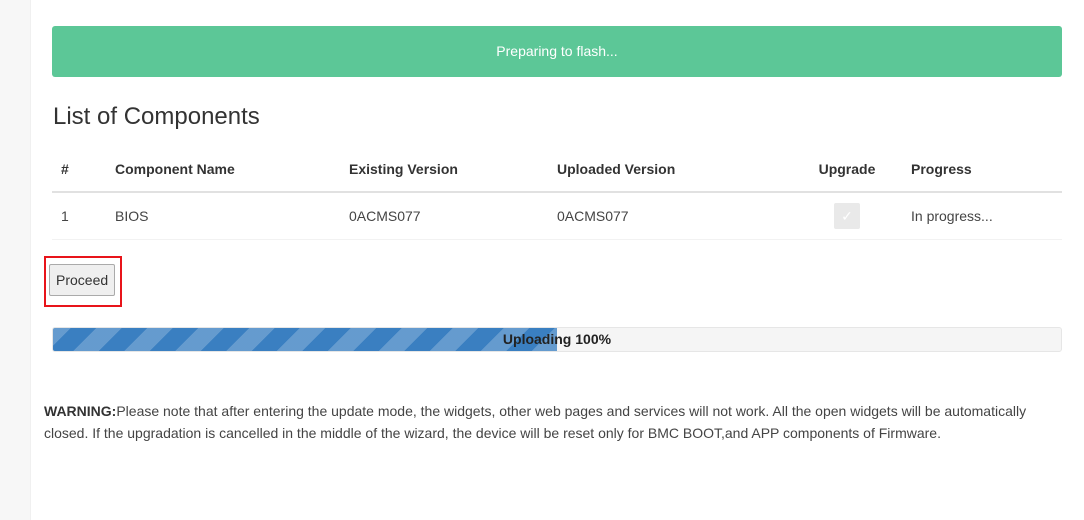  I want to click on upload-progress-bar: Uploading 100%, so click(557, 339).